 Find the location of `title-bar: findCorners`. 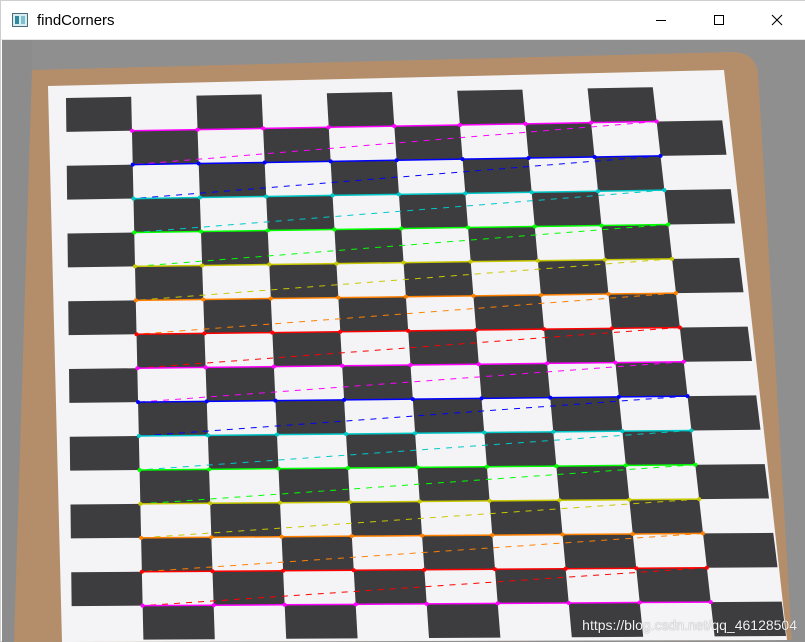

title-bar: findCorners is located at coordinates (403, 20).